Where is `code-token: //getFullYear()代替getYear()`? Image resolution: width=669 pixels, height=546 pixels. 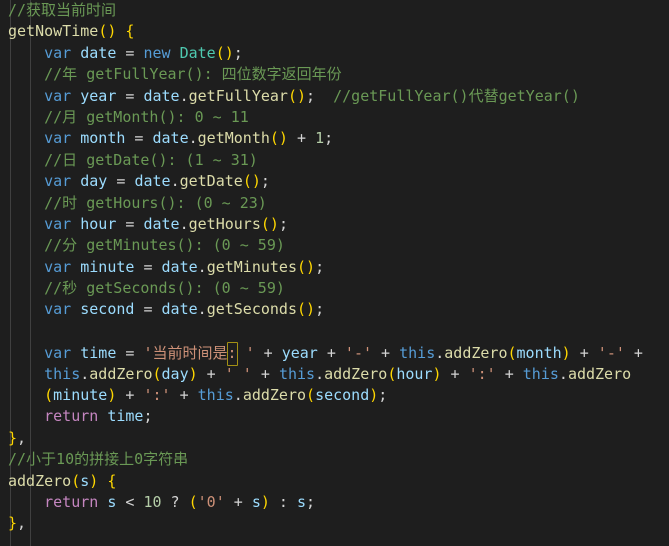 code-token: //getFullYear()代替getYear() is located at coordinates (456, 95).